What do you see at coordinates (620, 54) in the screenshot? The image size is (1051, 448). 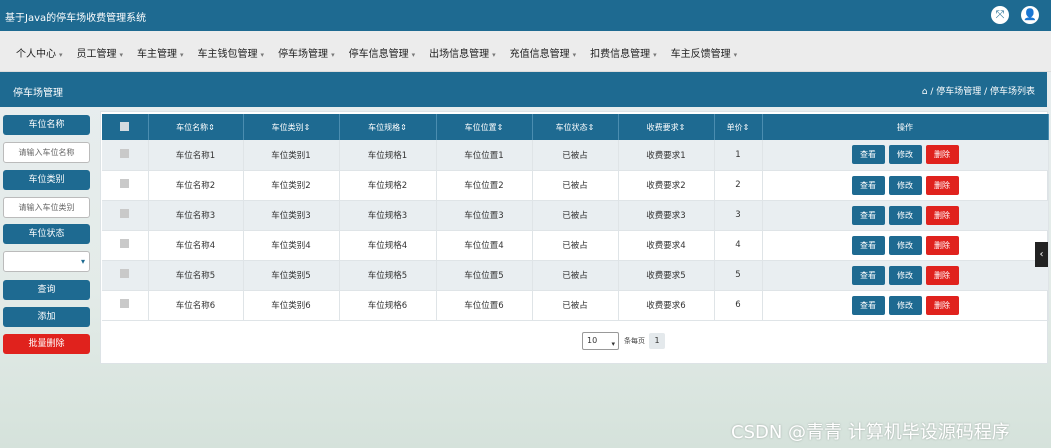 I see `menu-item-label: 扣费信息管理` at bounding box center [620, 54].